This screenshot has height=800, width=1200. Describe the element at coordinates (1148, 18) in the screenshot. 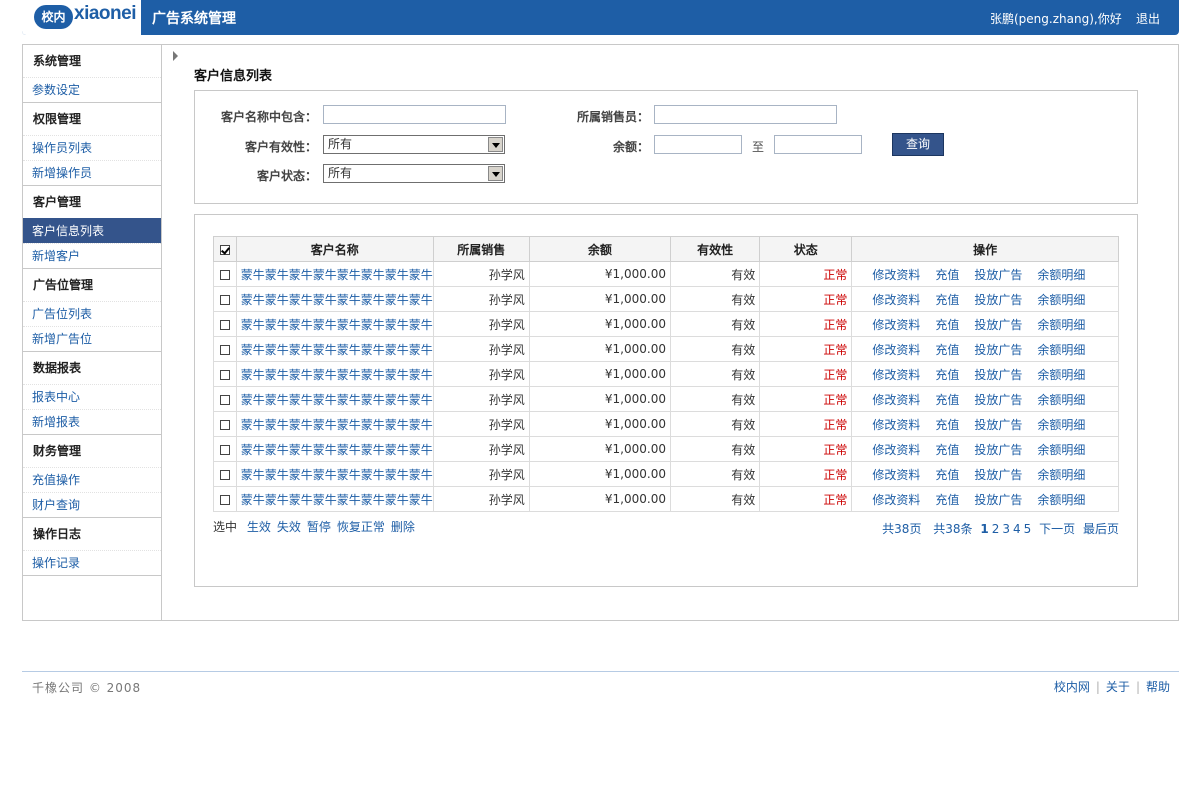

I see `logout-link: 退出` at that location.